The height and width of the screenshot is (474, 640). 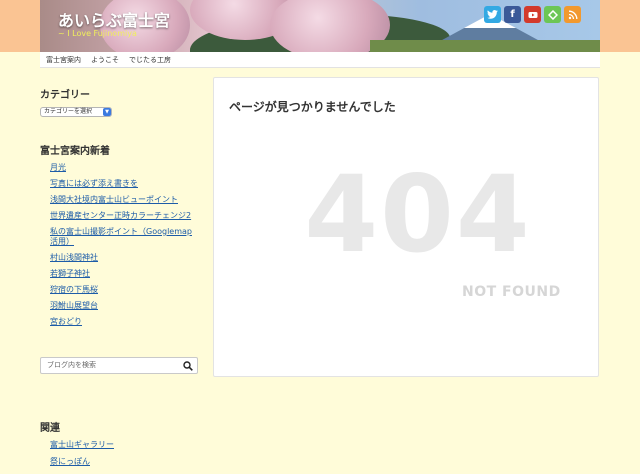 I want to click on related-link: 祭にっぽん, so click(x=70, y=461).